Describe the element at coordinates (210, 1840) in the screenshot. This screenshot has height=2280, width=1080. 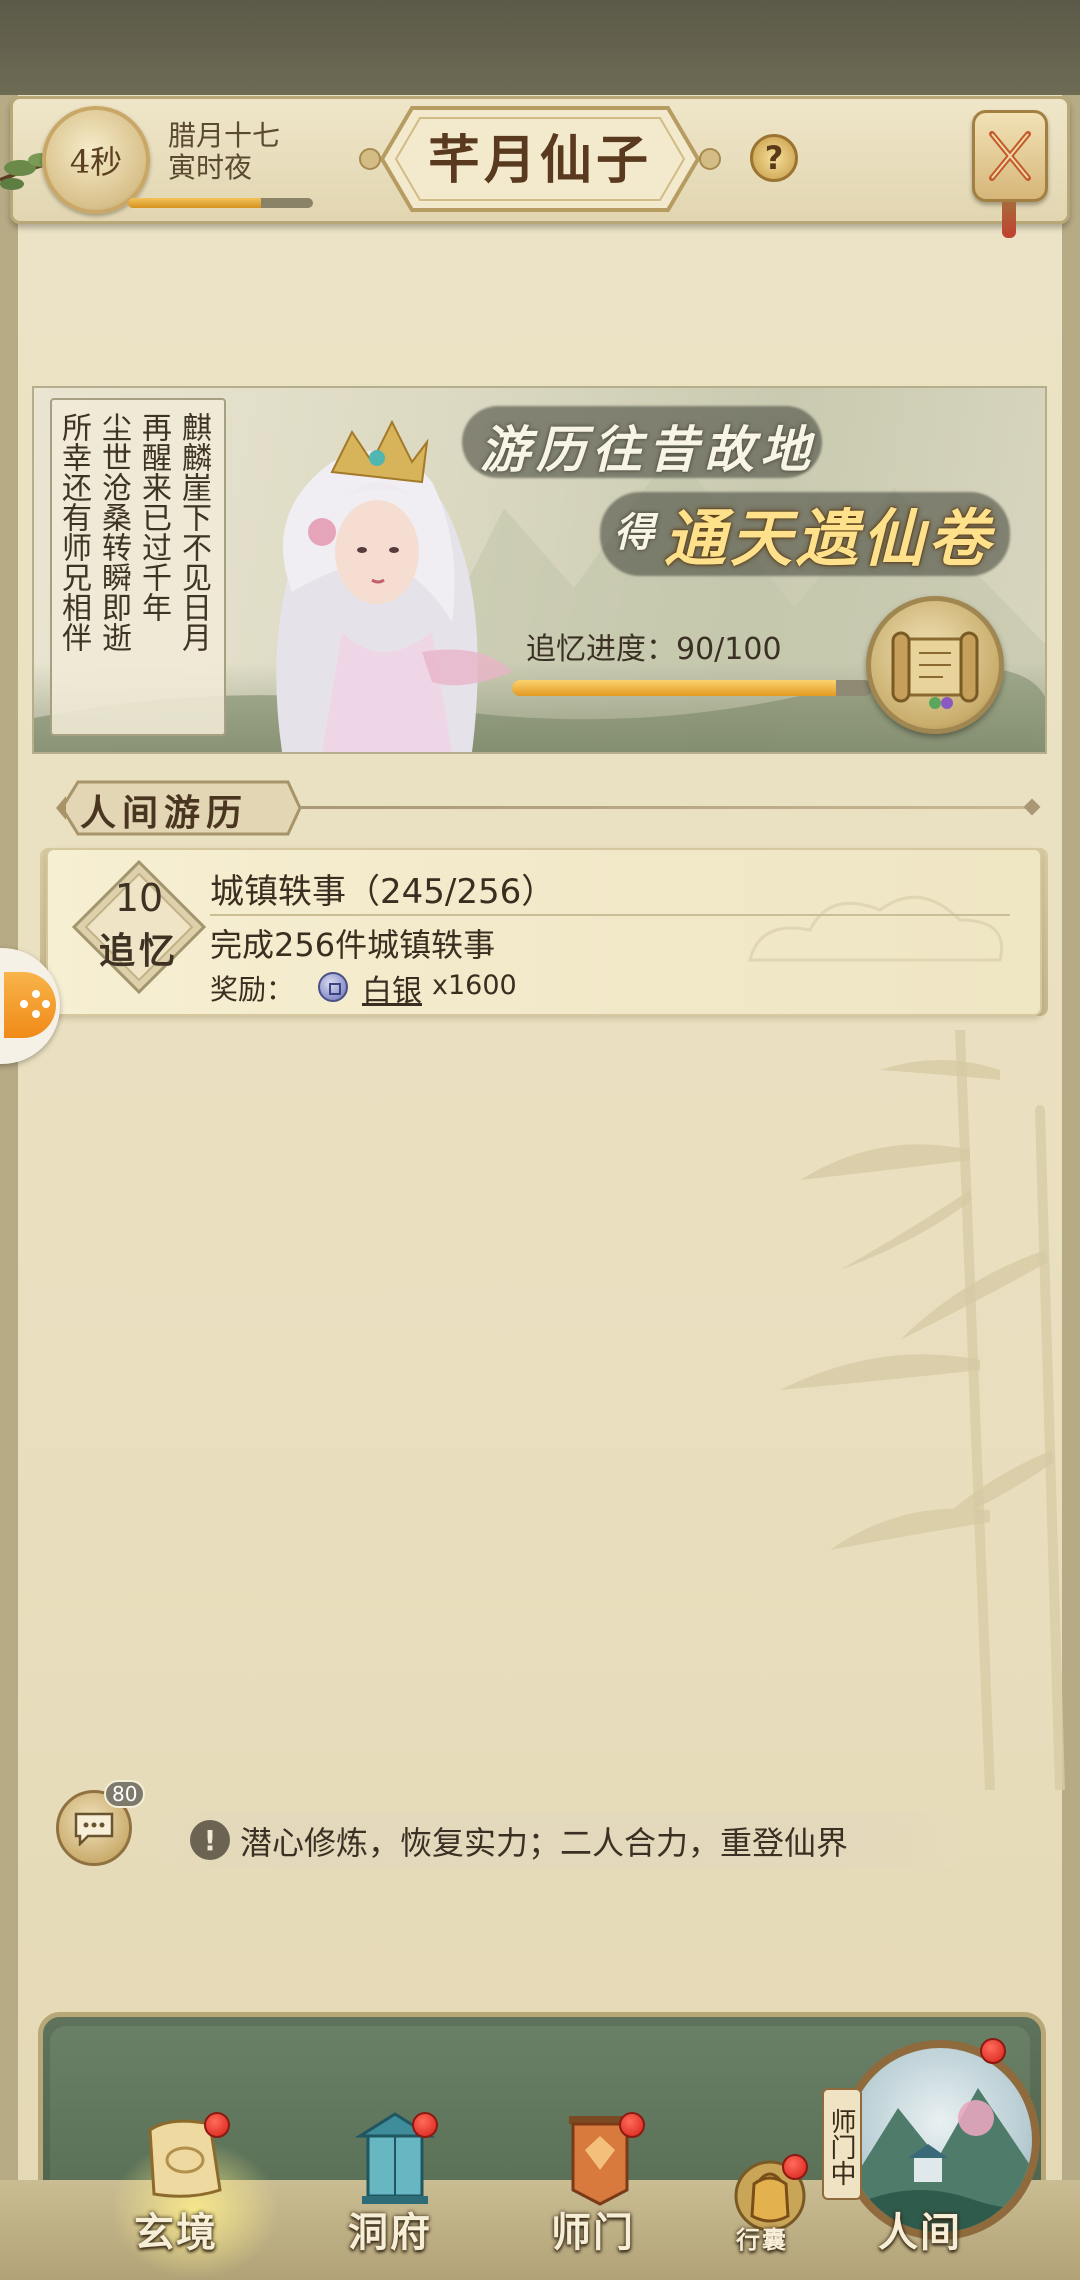
I see `exclamation-icon: !` at that location.